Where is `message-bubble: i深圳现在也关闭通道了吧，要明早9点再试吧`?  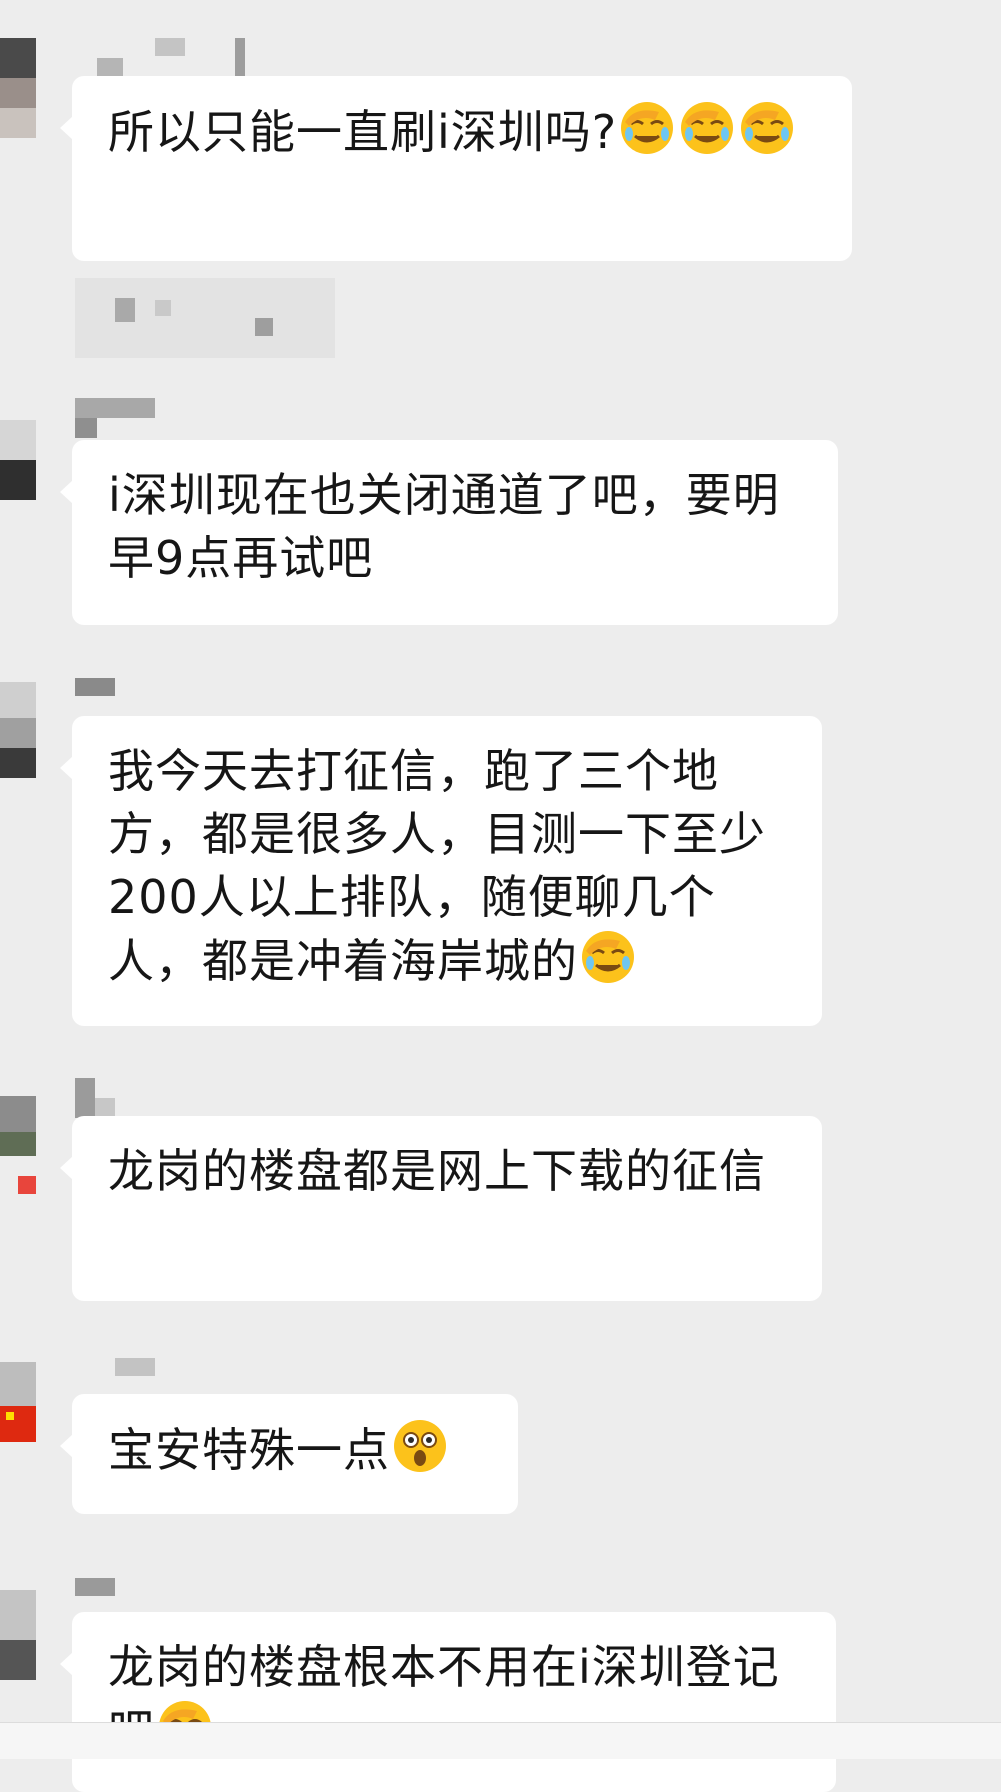 message-bubble: i深圳现在也关闭通道了吧，要明早9点再试吧 is located at coordinates (449, 532).